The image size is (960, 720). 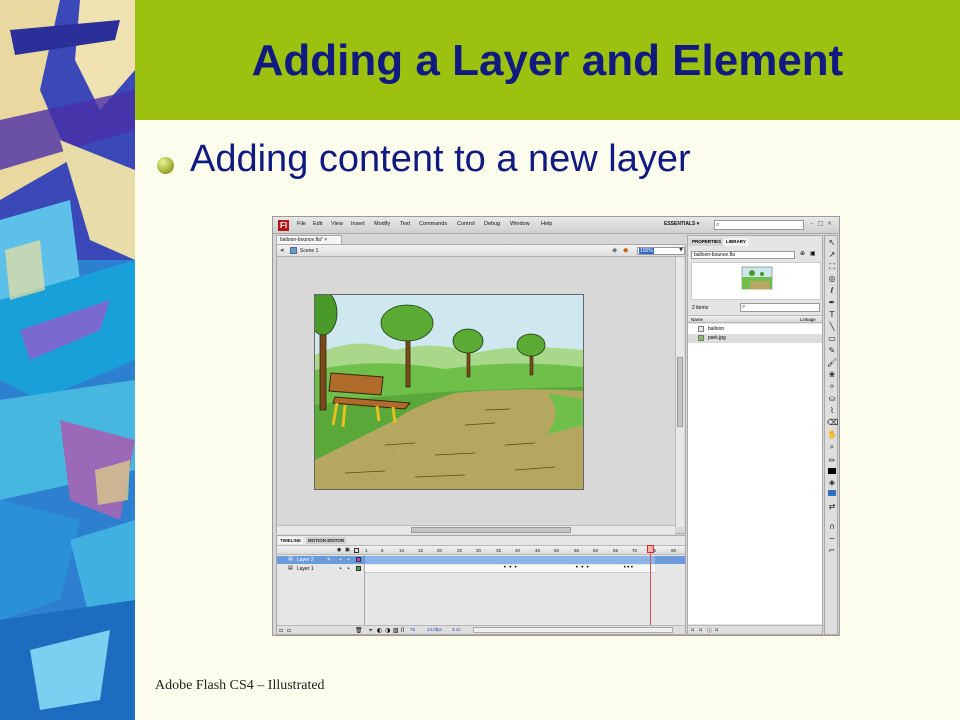 What do you see at coordinates (356, 550) in the screenshot?
I see `outline-icon` at bounding box center [356, 550].